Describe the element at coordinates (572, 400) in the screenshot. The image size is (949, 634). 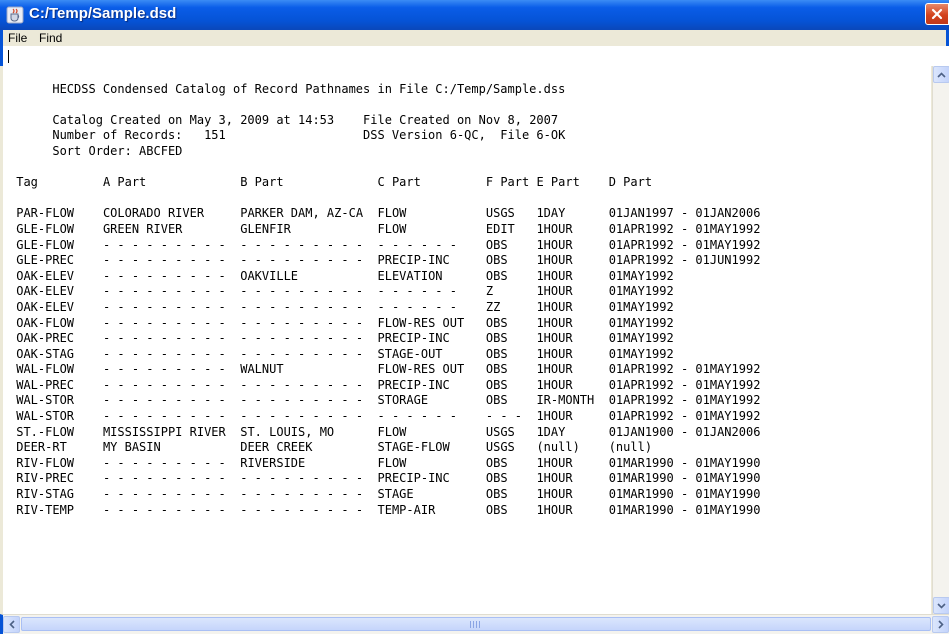
I see `table-cell: IR-MONTH` at that location.